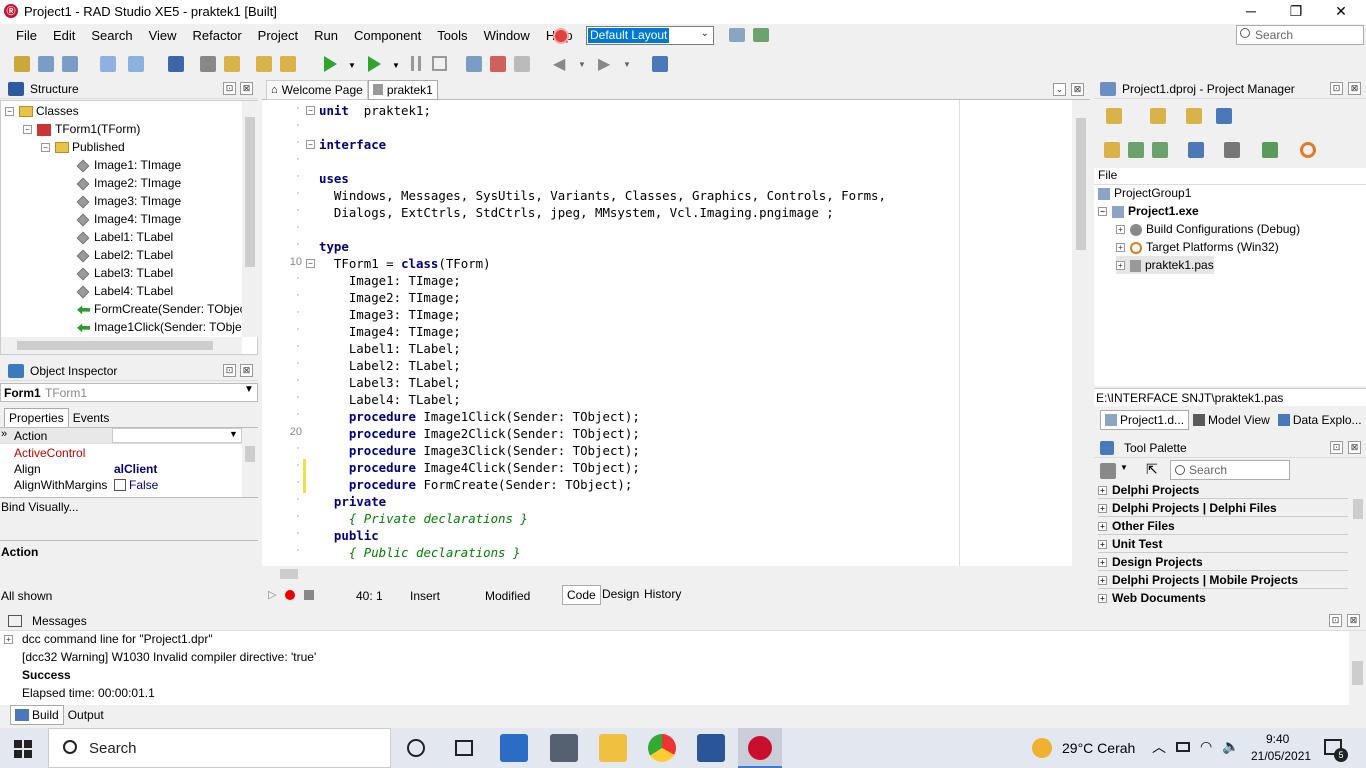 The height and width of the screenshot is (768, 1366). Describe the element at coordinates (1197, 247) in the screenshot. I see `tree-item-target-platforms: + Target Platforms (Win32)` at that location.